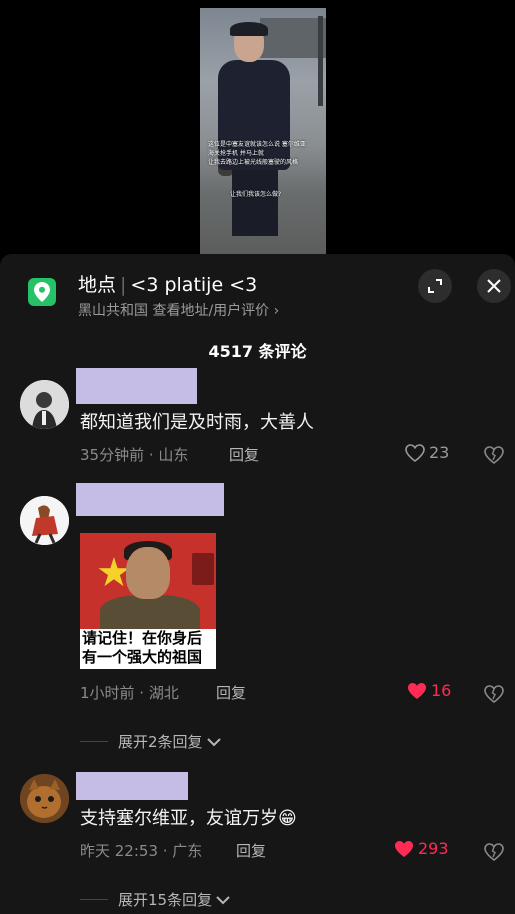  What do you see at coordinates (148, 601) in the screenshot?
I see `meme-image: ★ 请记住！在你身后 有一个强大的祖国` at bounding box center [148, 601].